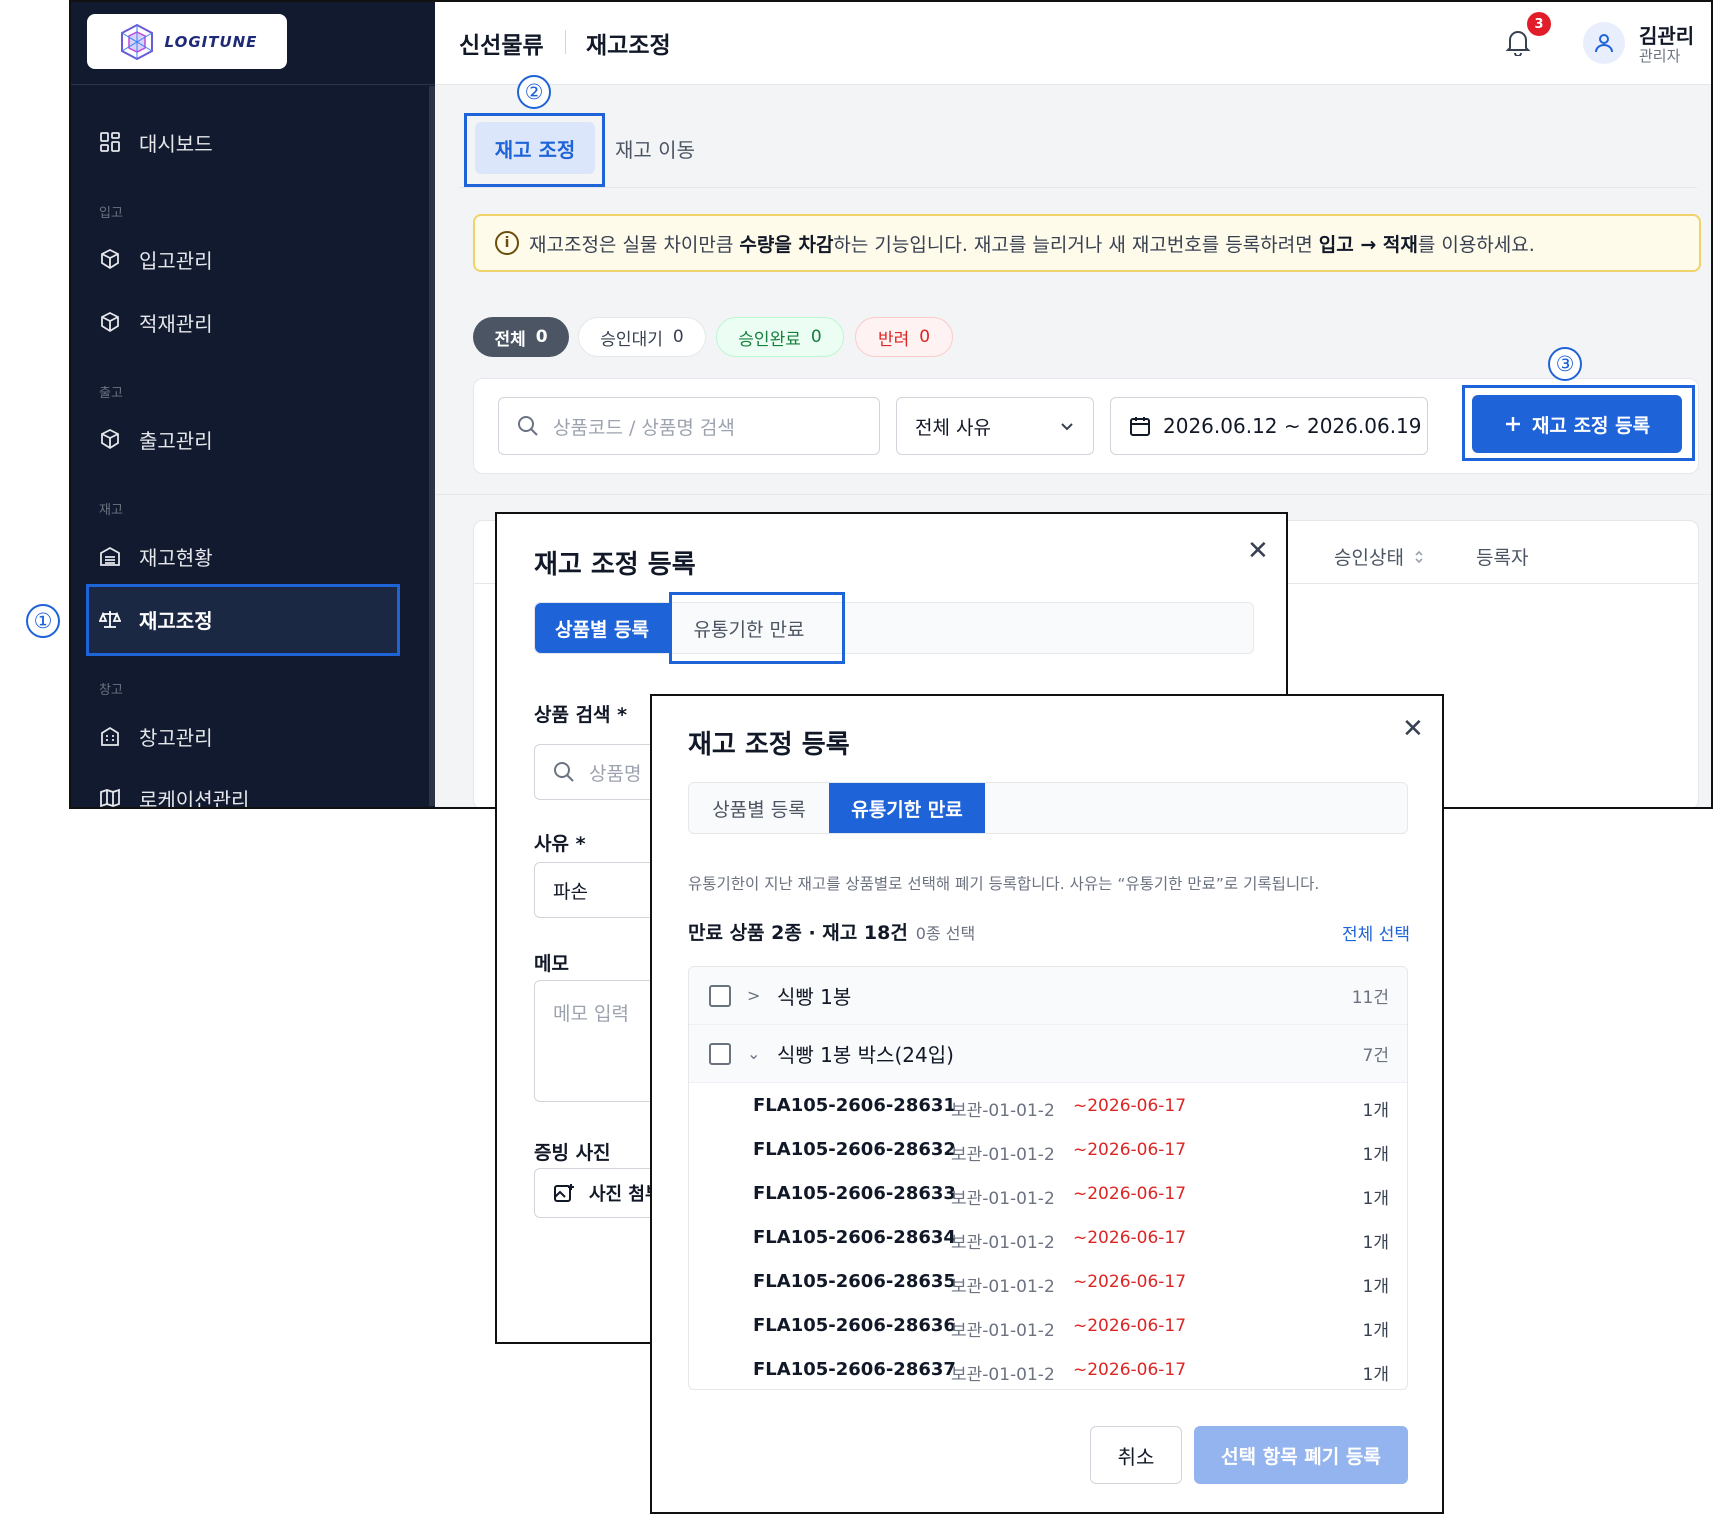 Image resolution: width=1713 pixels, height=1516 pixels. What do you see at coordinates (1604, 43) in the screenshot?
I see `avatar` at bounding box center [1604, 43].